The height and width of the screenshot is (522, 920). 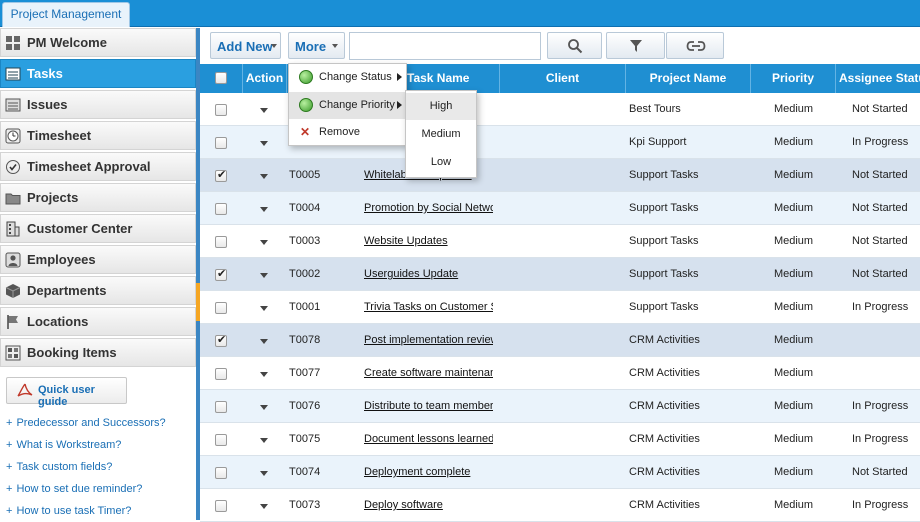 I want to click on column-header-priority: Priority, so click(x=793, y=78).